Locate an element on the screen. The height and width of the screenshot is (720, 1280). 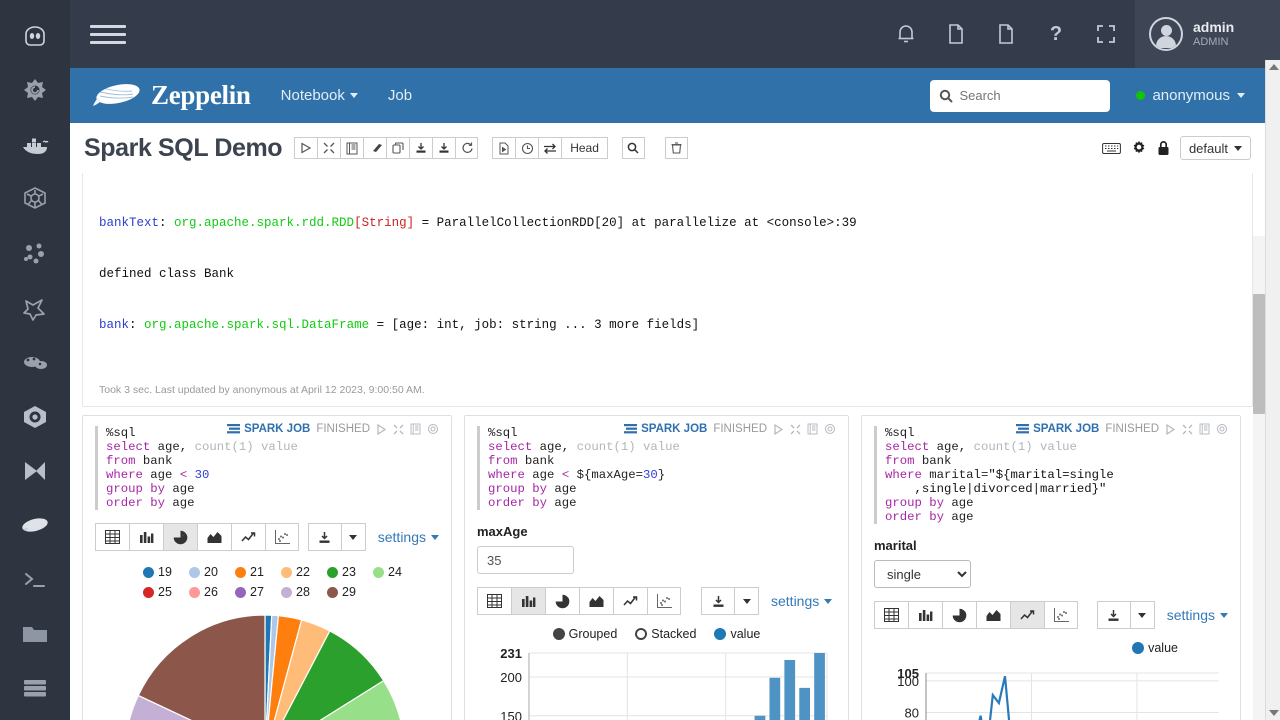
run-all-button is located at coordinates (306, 148).